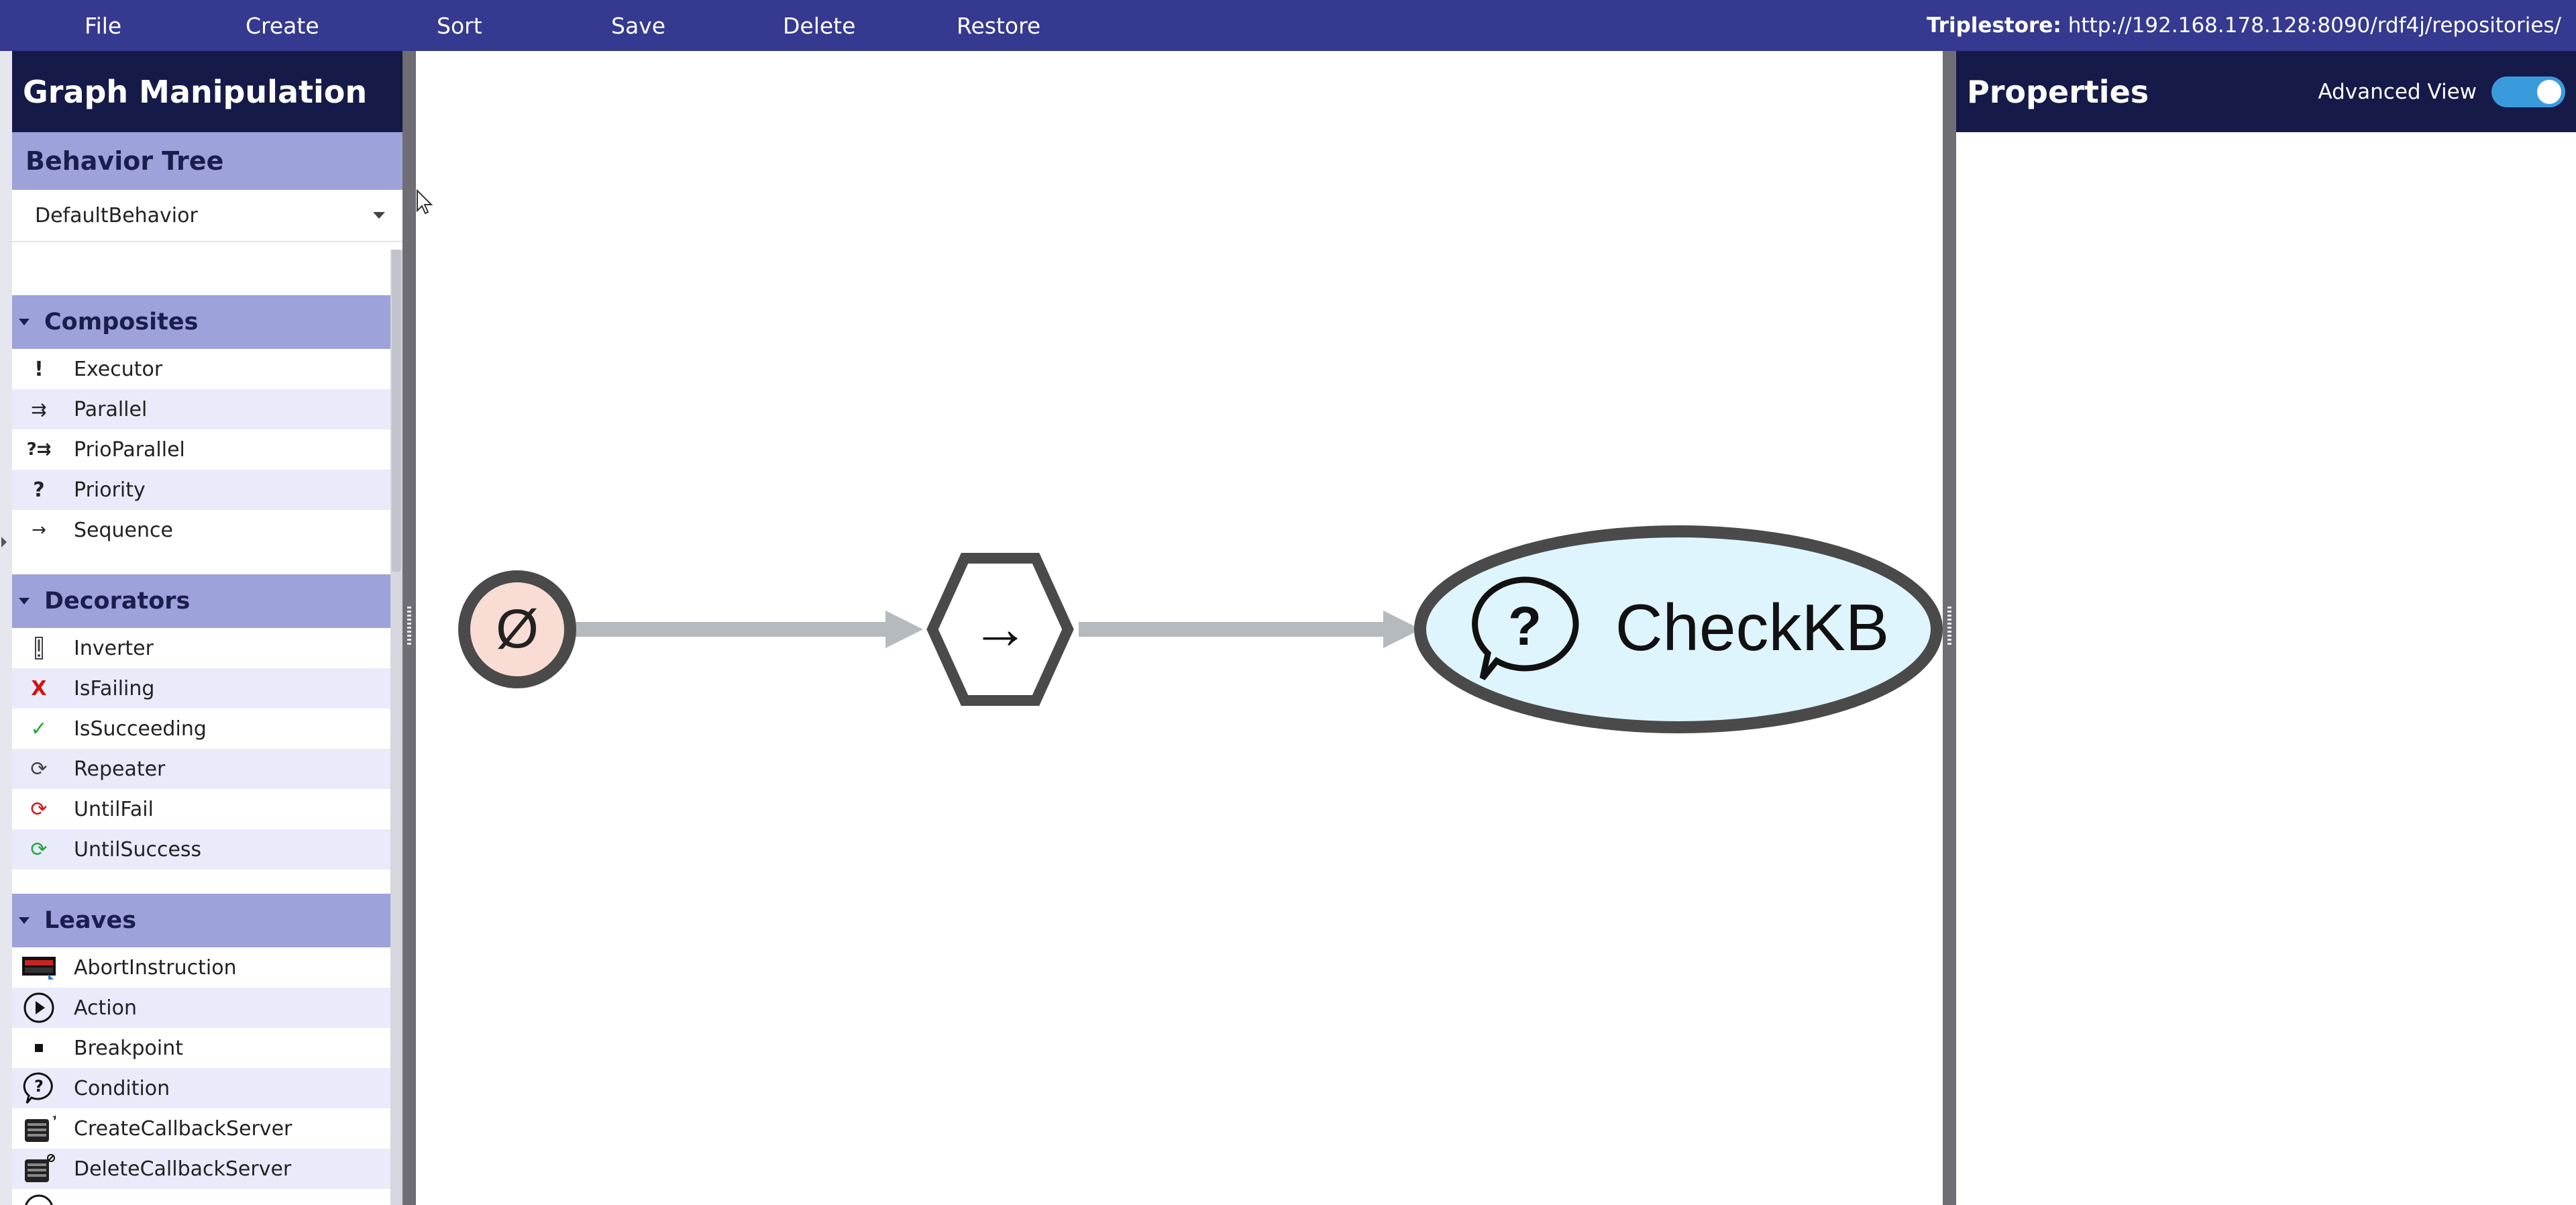 This screenshot has height=1205, width=2576. What do you see at coordinates (39, 1048) in the screenshot?
I see `breakpoint-icon` at bounding box center [39, 1048].